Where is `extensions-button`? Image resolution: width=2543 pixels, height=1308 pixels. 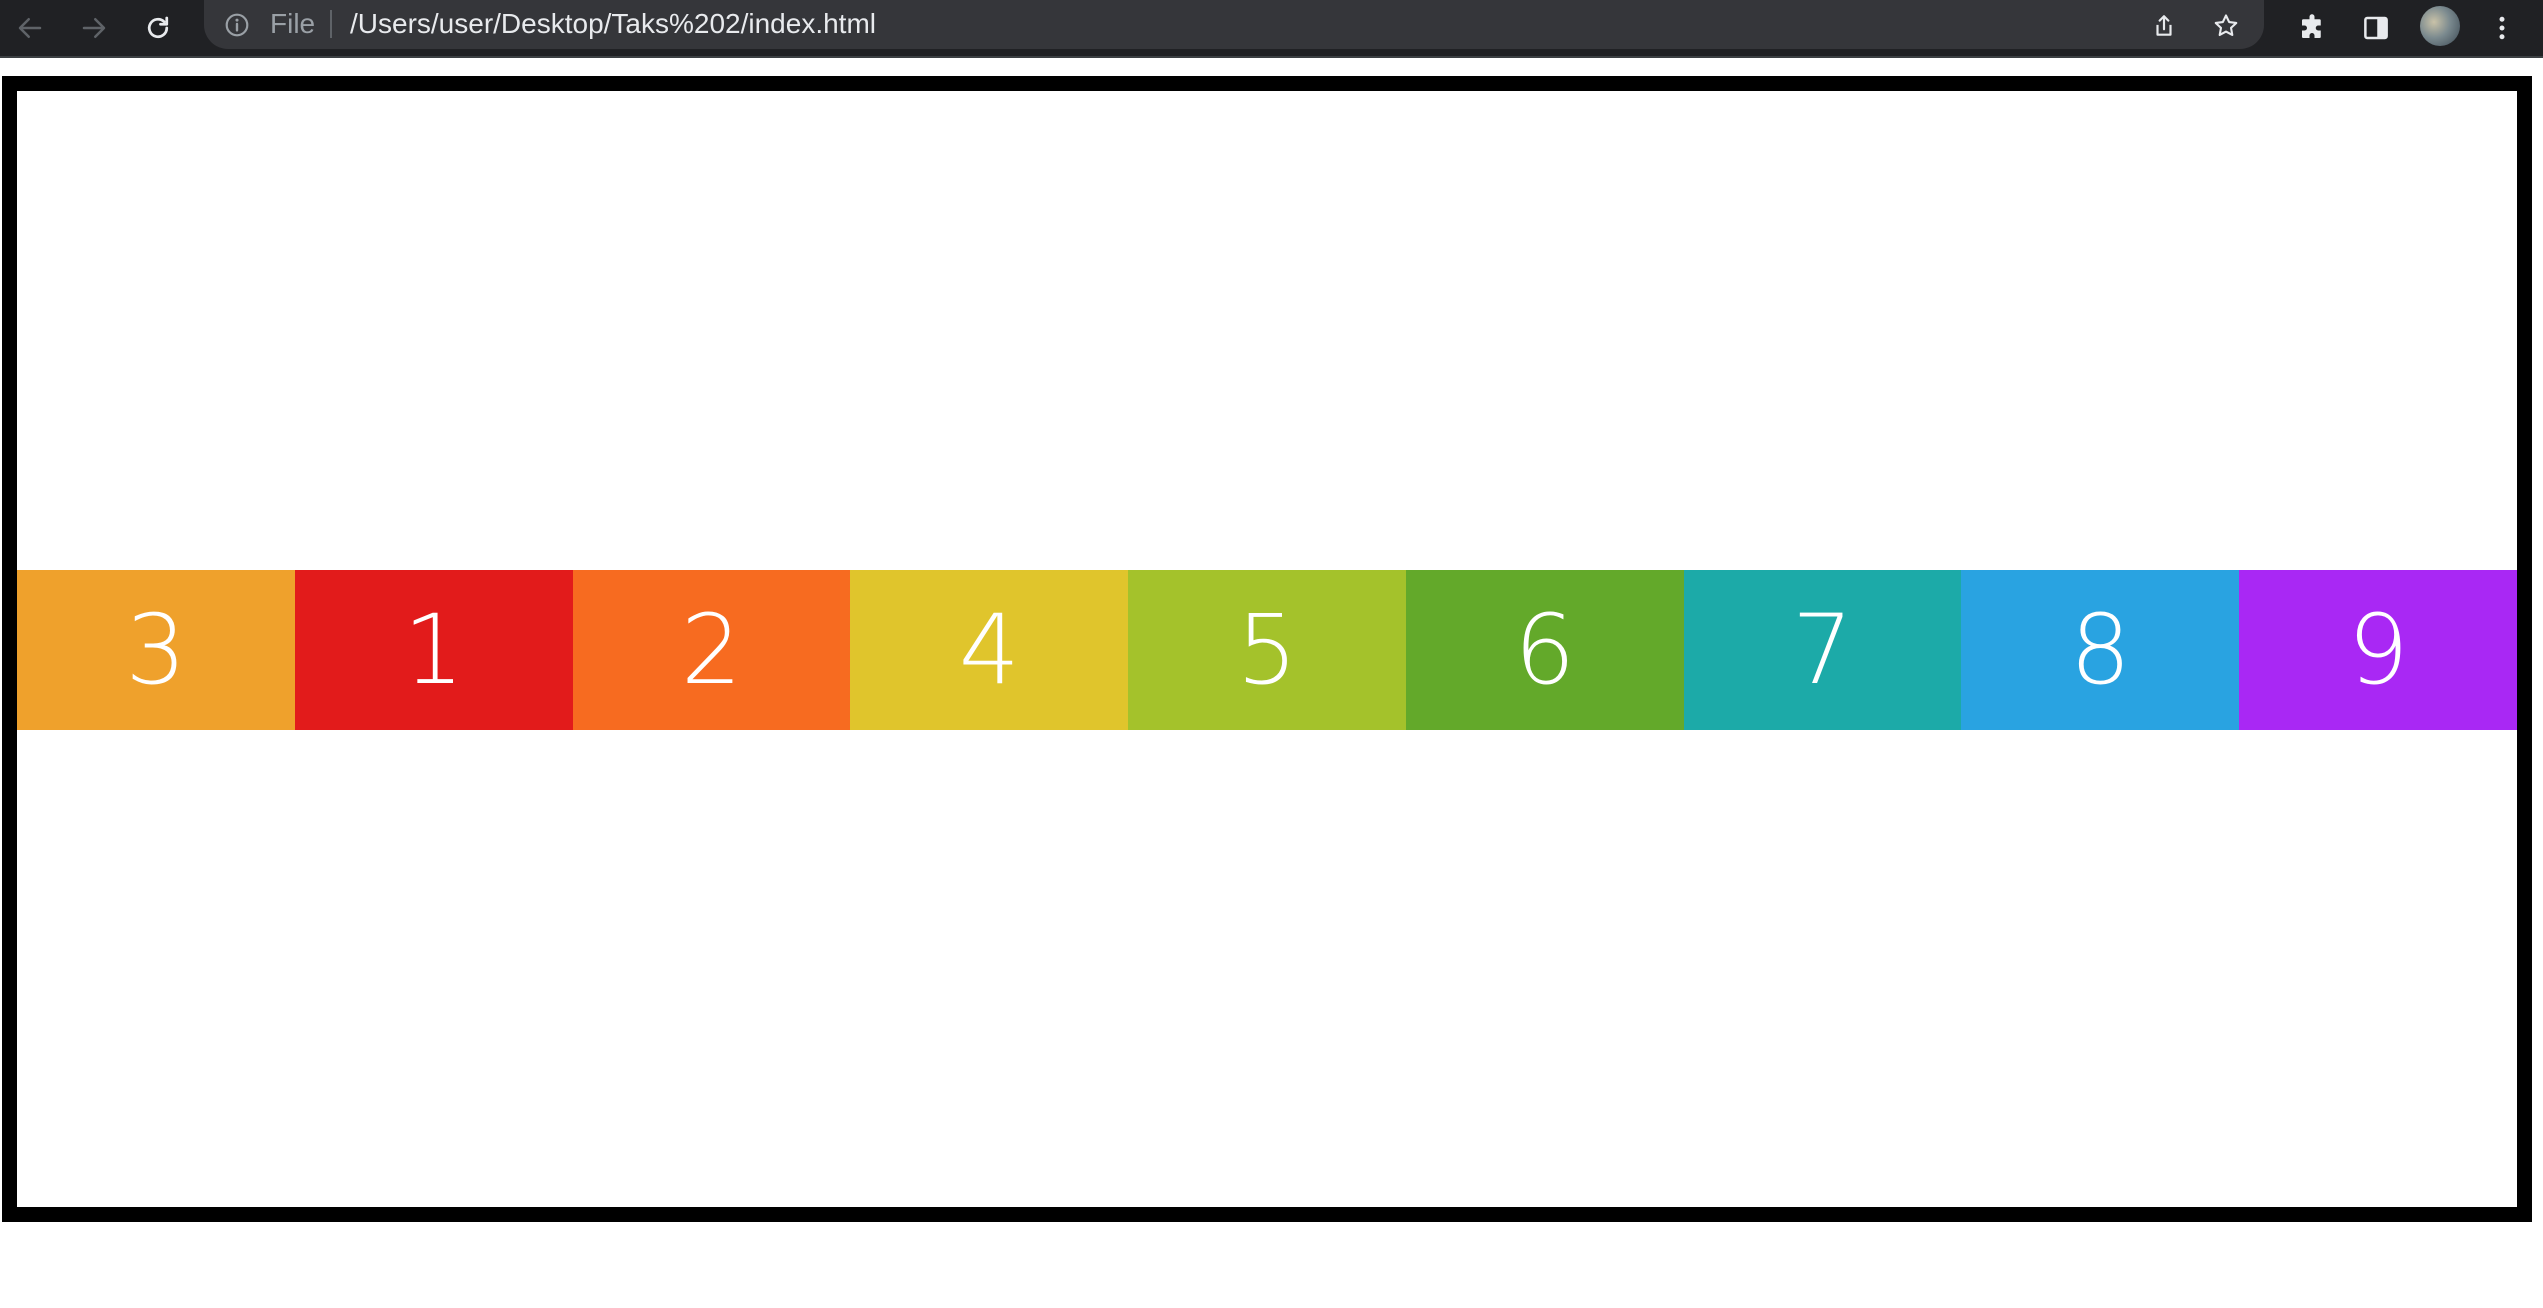 extensions-button is located at coordinates (2312, 28).